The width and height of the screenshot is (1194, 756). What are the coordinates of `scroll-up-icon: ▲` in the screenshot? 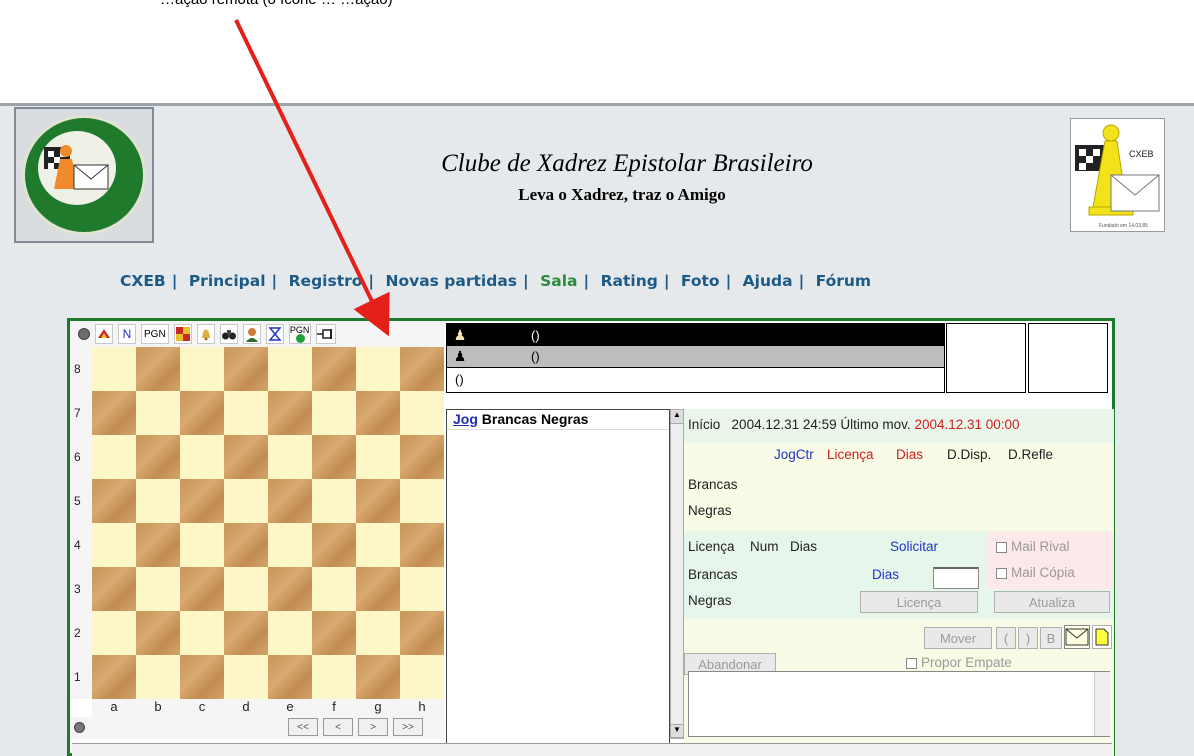 It's located at (677, 417).